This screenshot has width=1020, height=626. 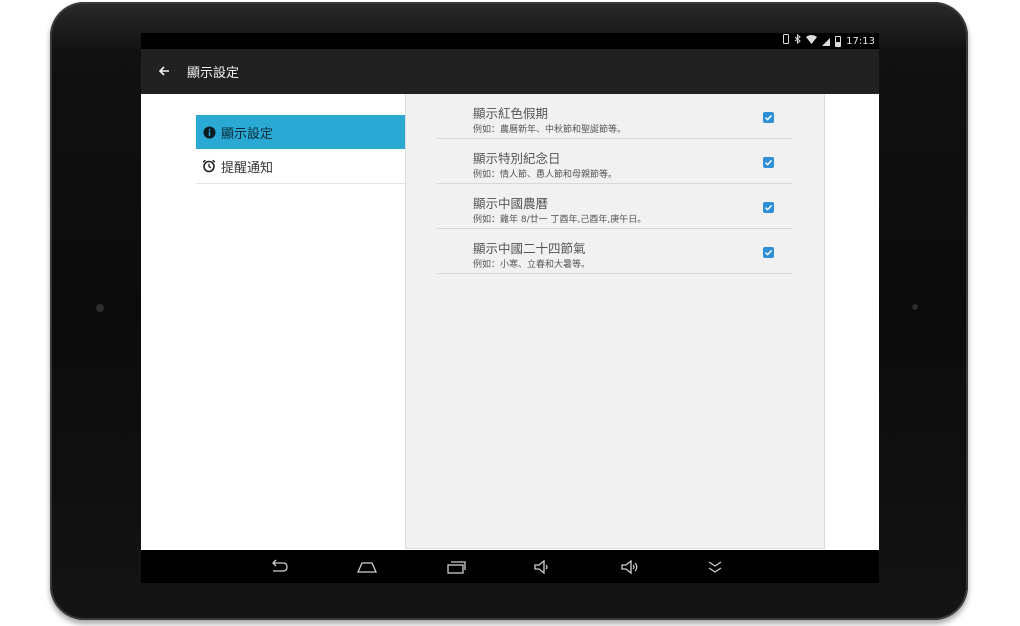 I want to click on nav-collapse-button, so click(x=715, y=567).